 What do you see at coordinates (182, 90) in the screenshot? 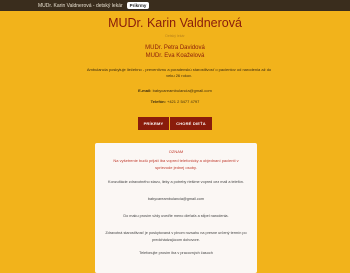
I see `email-link: babycareambulancia@gmail.com` at bounding box center [182, 90].